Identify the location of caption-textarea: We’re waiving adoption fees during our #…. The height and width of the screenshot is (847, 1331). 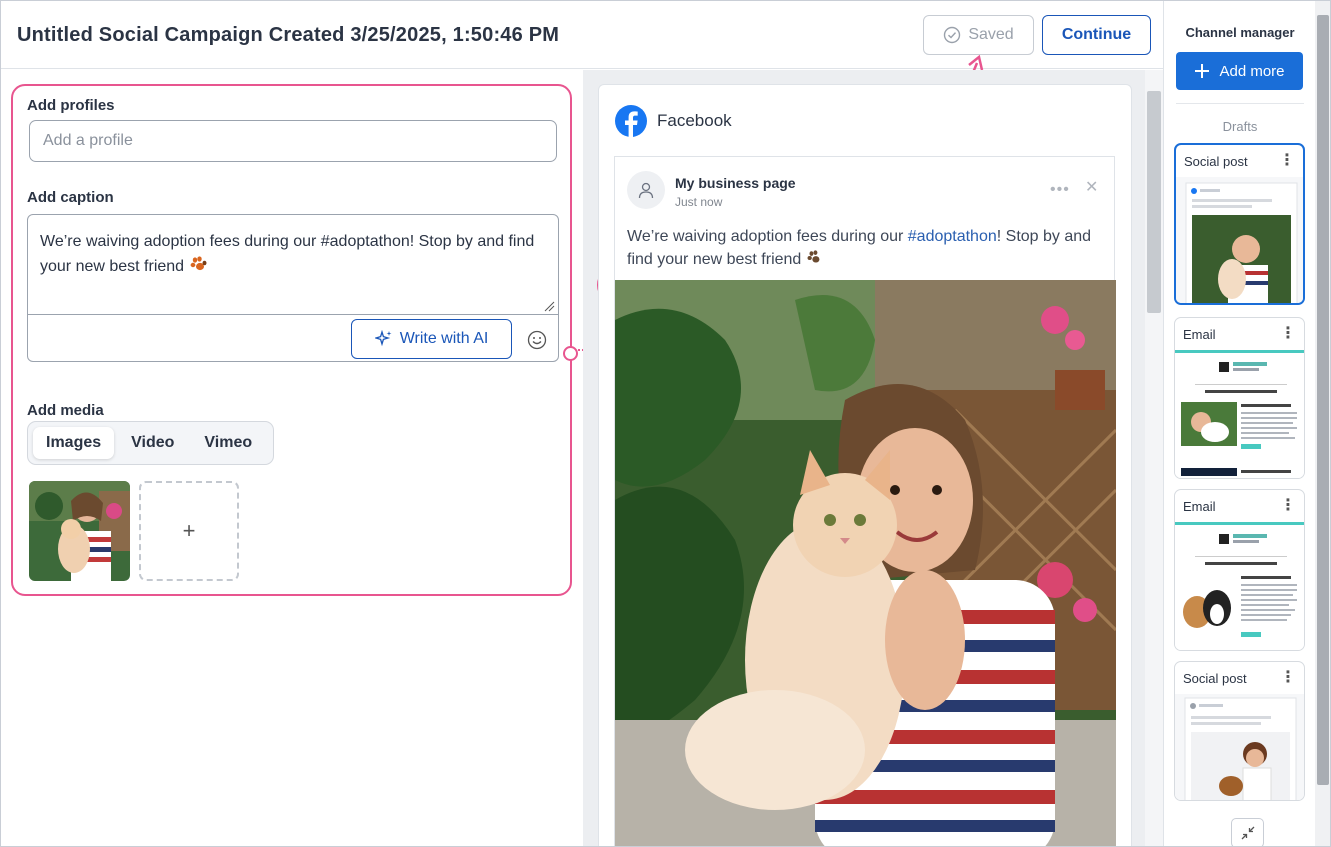
(293, 288).